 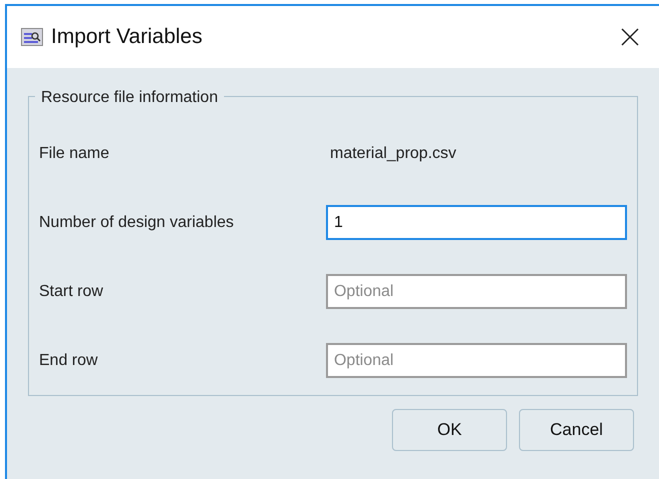 I want to click on input-field: 1, so click(x=476, y=222).